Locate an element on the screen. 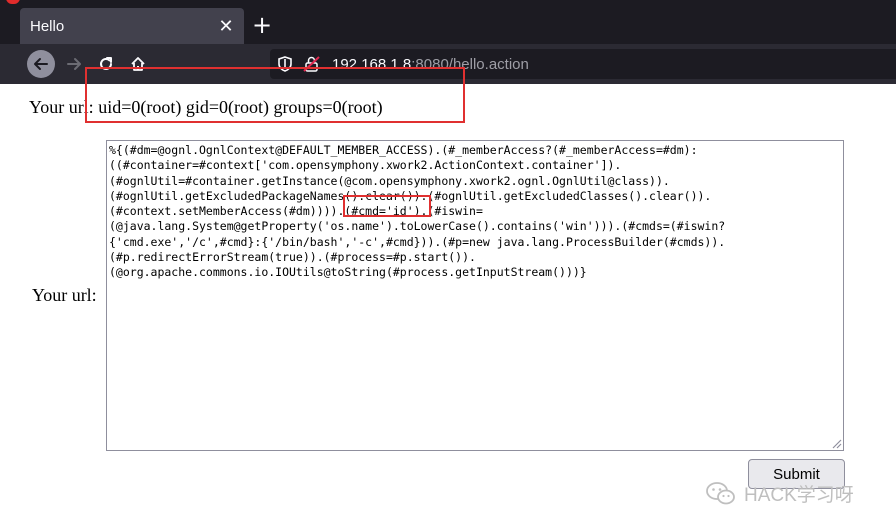  back-button is located at coordinates (41, 64).